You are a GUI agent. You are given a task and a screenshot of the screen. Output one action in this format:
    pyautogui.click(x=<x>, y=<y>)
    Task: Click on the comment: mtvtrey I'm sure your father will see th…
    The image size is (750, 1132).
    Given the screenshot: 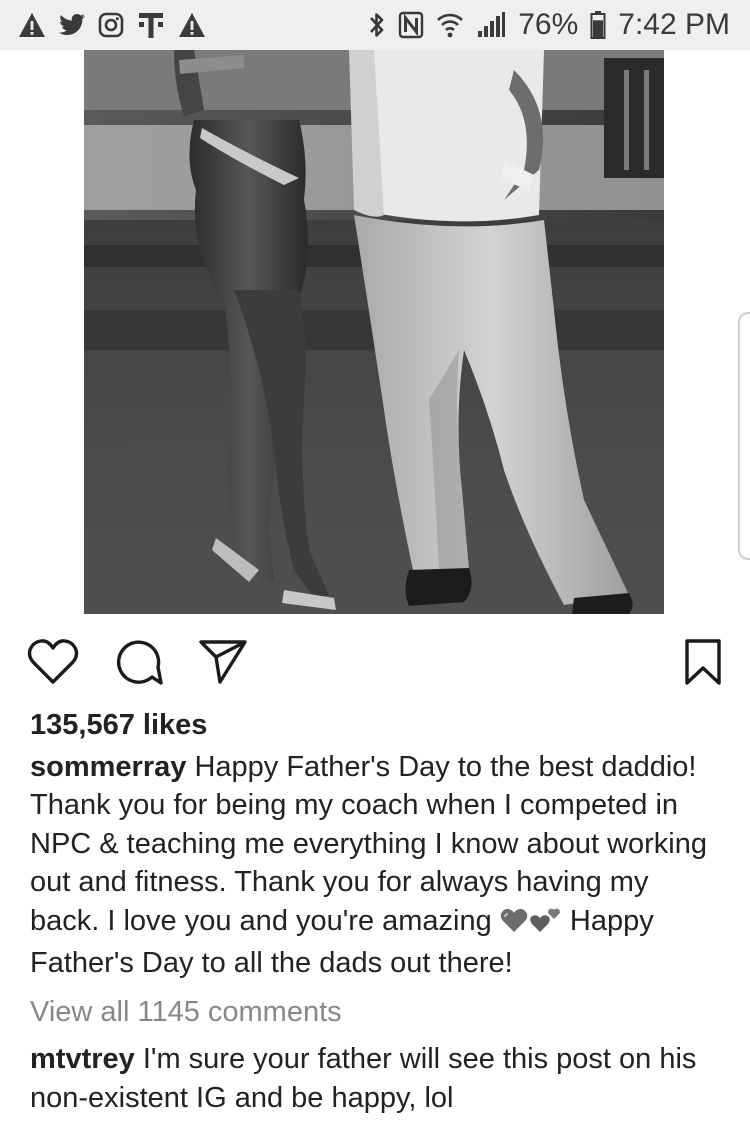 What is the action you would take?
    pyautogui.click(x=375, y=1078)
    